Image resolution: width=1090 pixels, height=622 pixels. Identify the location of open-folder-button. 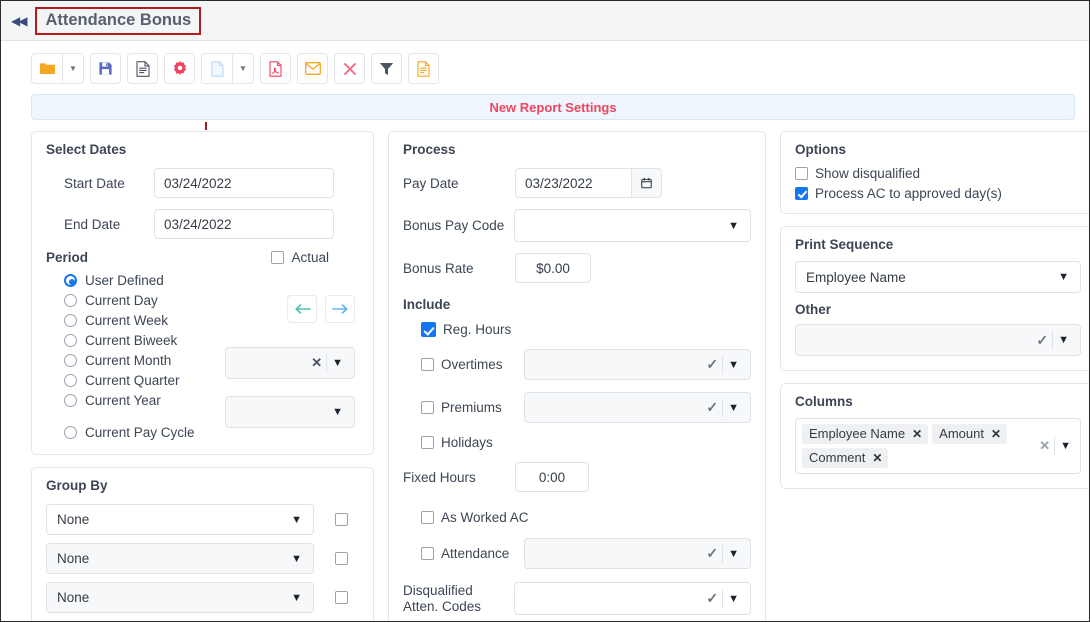
(46, 68).